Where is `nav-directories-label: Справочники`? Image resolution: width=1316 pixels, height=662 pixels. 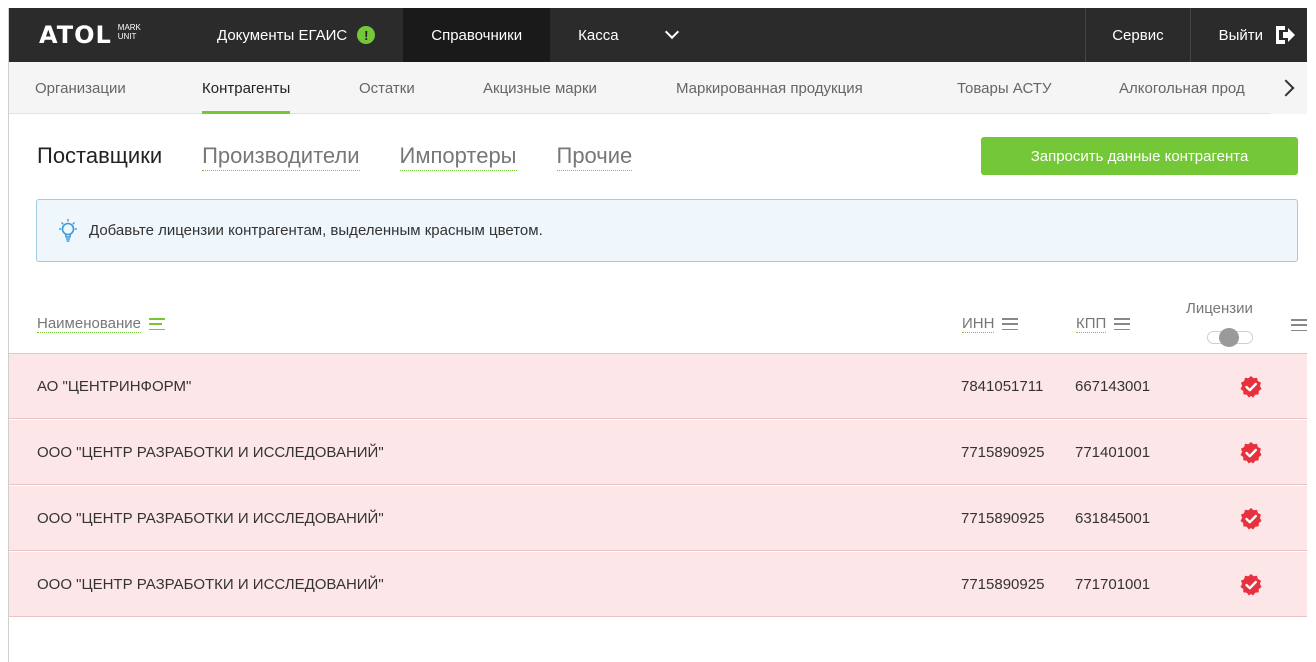
nav-directories-label: Справочники is located at coordinates (477, 35).